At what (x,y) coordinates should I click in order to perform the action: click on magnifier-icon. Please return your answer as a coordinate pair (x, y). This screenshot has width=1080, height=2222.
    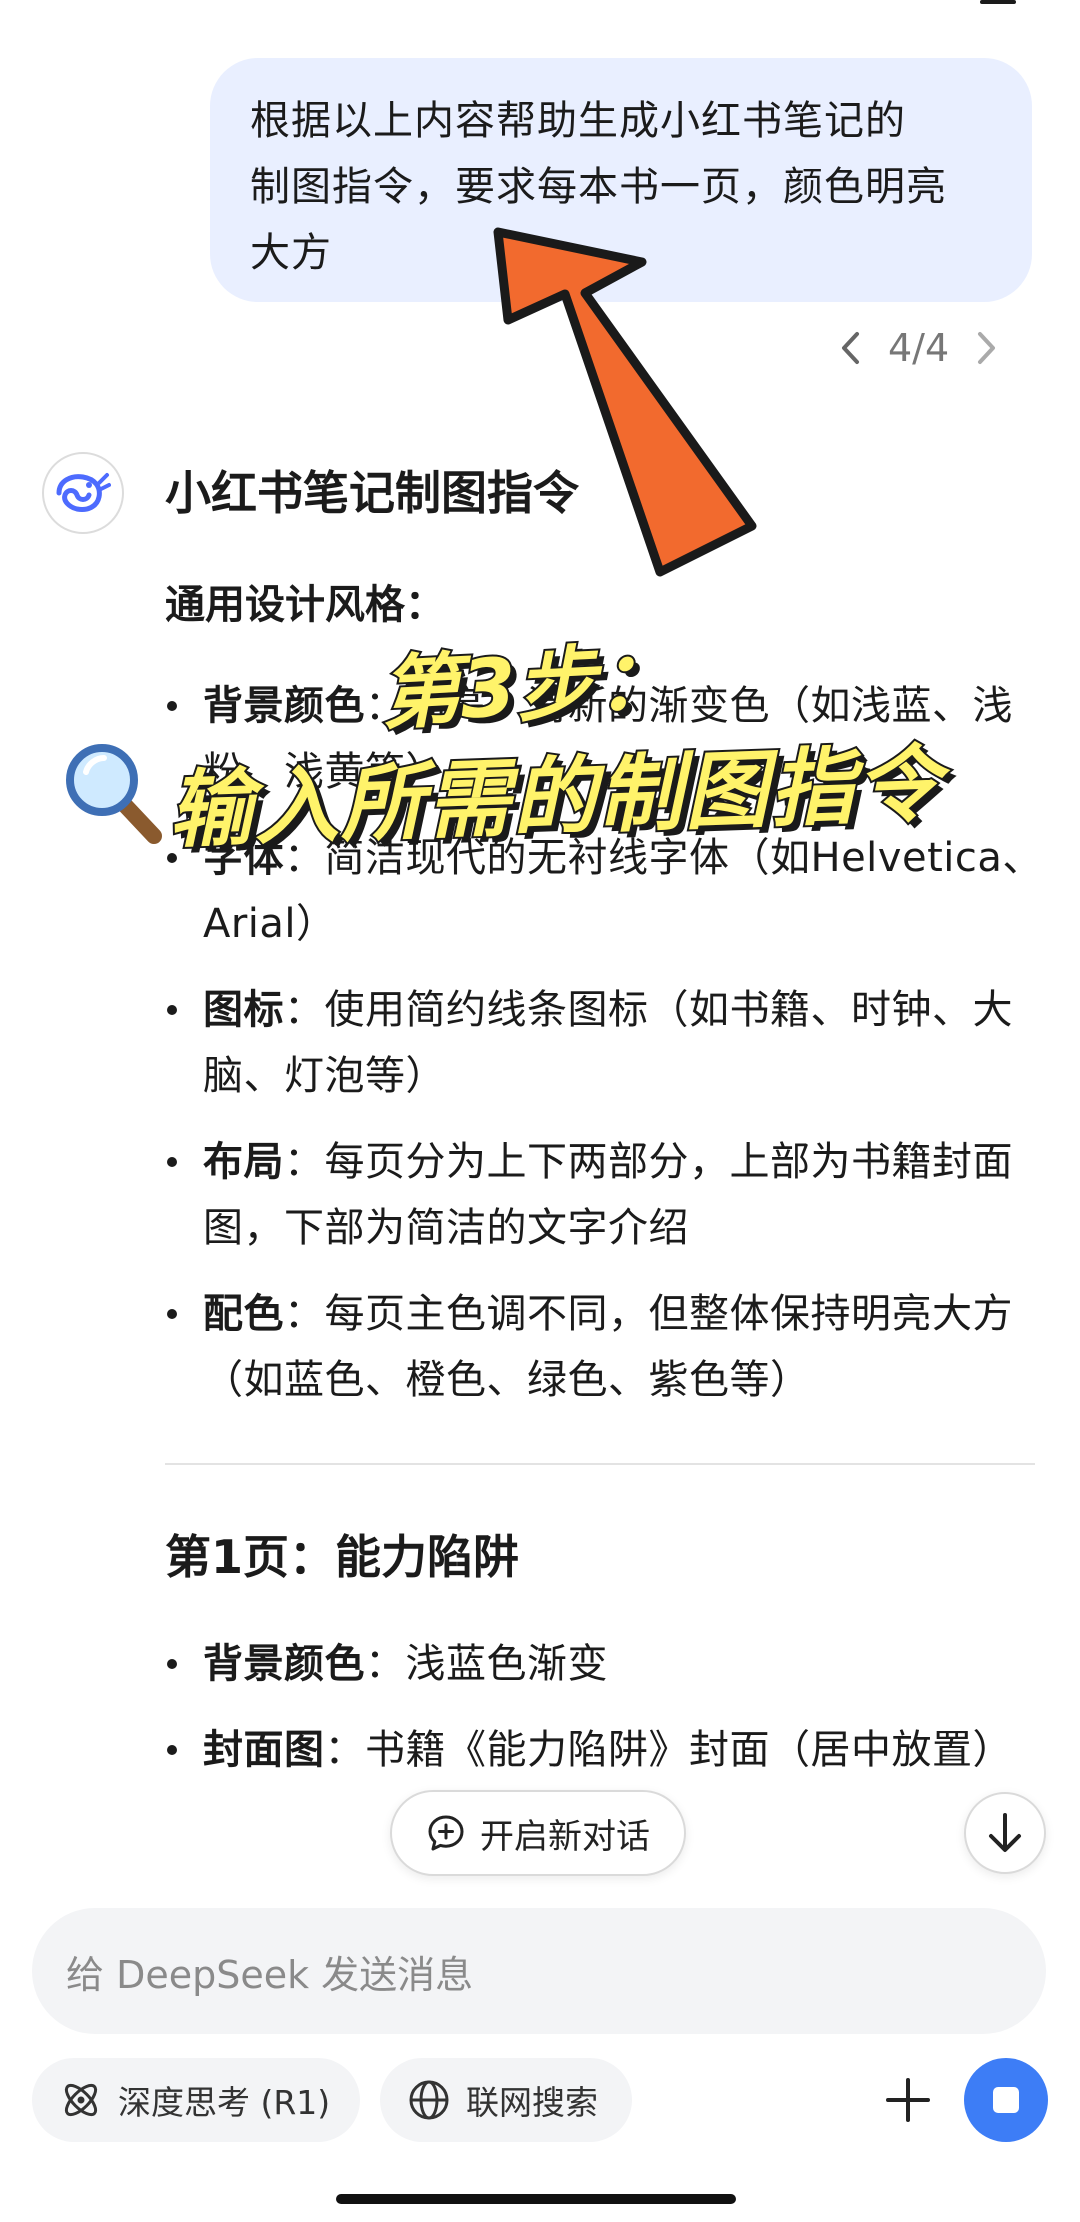
    Looking at the image, I should click on (114, 794).